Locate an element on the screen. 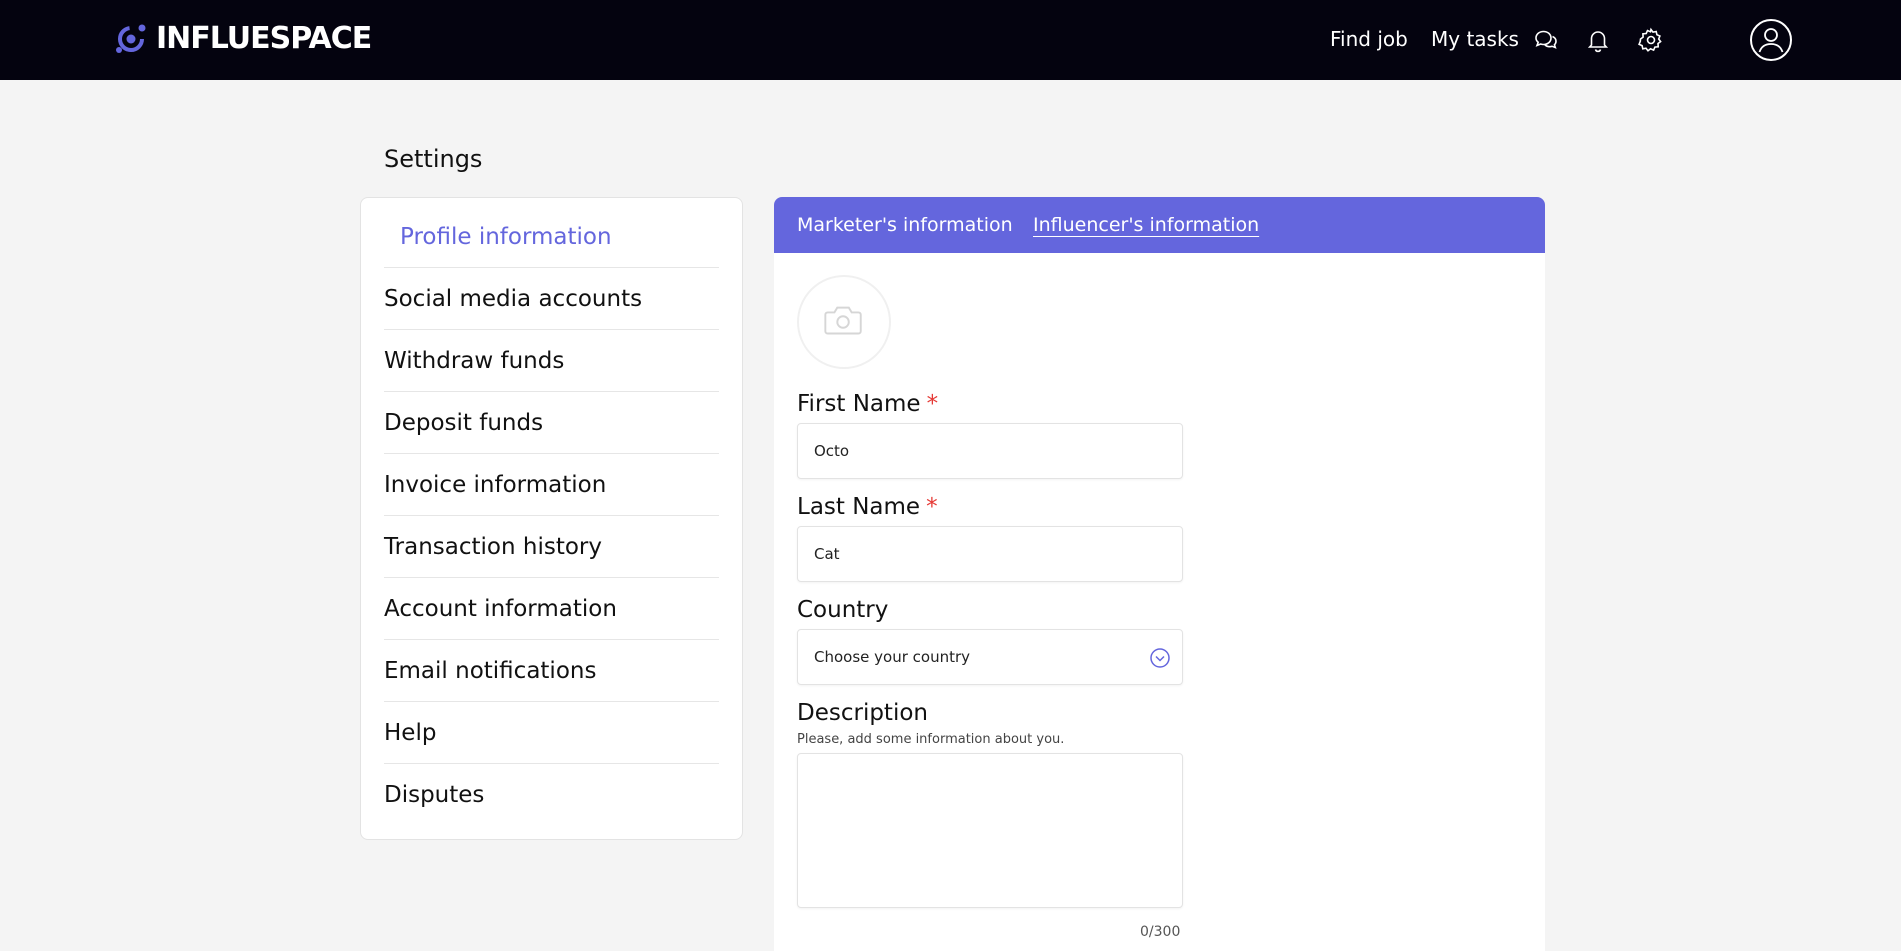 The height and width of the screenshot is (951, 1901). description-hint: Please, add some information about you. is located at coordinates (931, 739).